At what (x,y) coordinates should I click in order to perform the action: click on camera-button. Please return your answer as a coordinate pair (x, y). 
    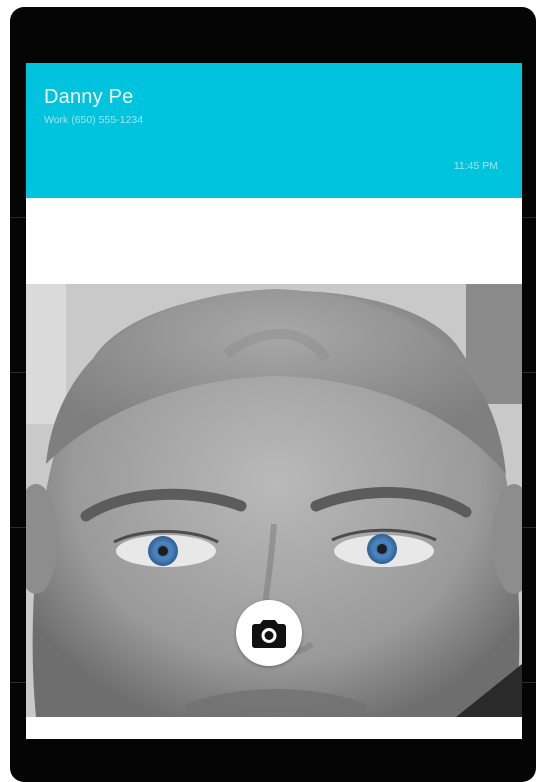
    Looking at the image, I should click on (269, 633).